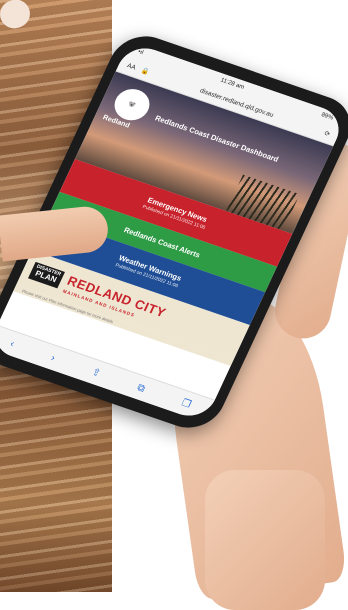 This screenshot has width=348, height=610. I want to click on plan-badge: DISASTER PLAN, so click(46, 275).